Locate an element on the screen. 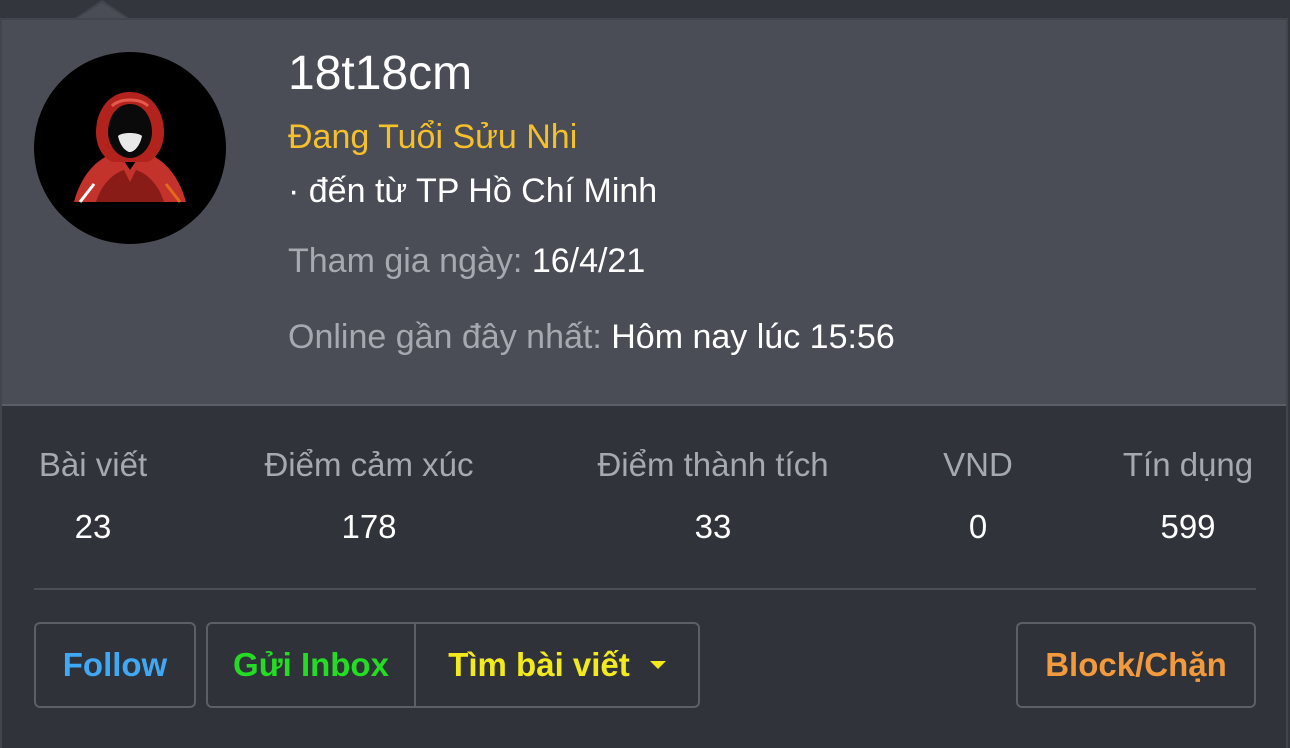  last-seen-label: Online gần đây nhất: is located at coordinates (445, 337).